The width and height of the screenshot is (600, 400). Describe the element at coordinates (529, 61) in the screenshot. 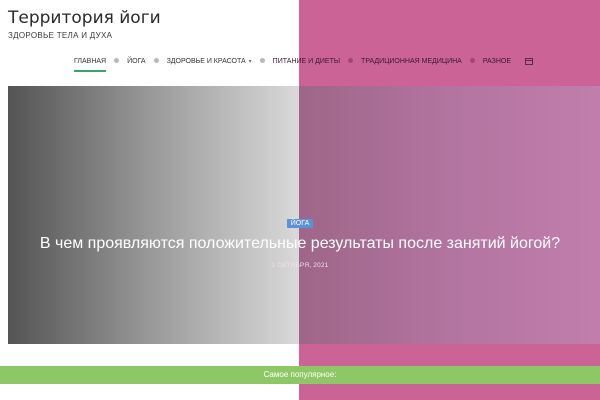

I see `calendar-icon` at that location.